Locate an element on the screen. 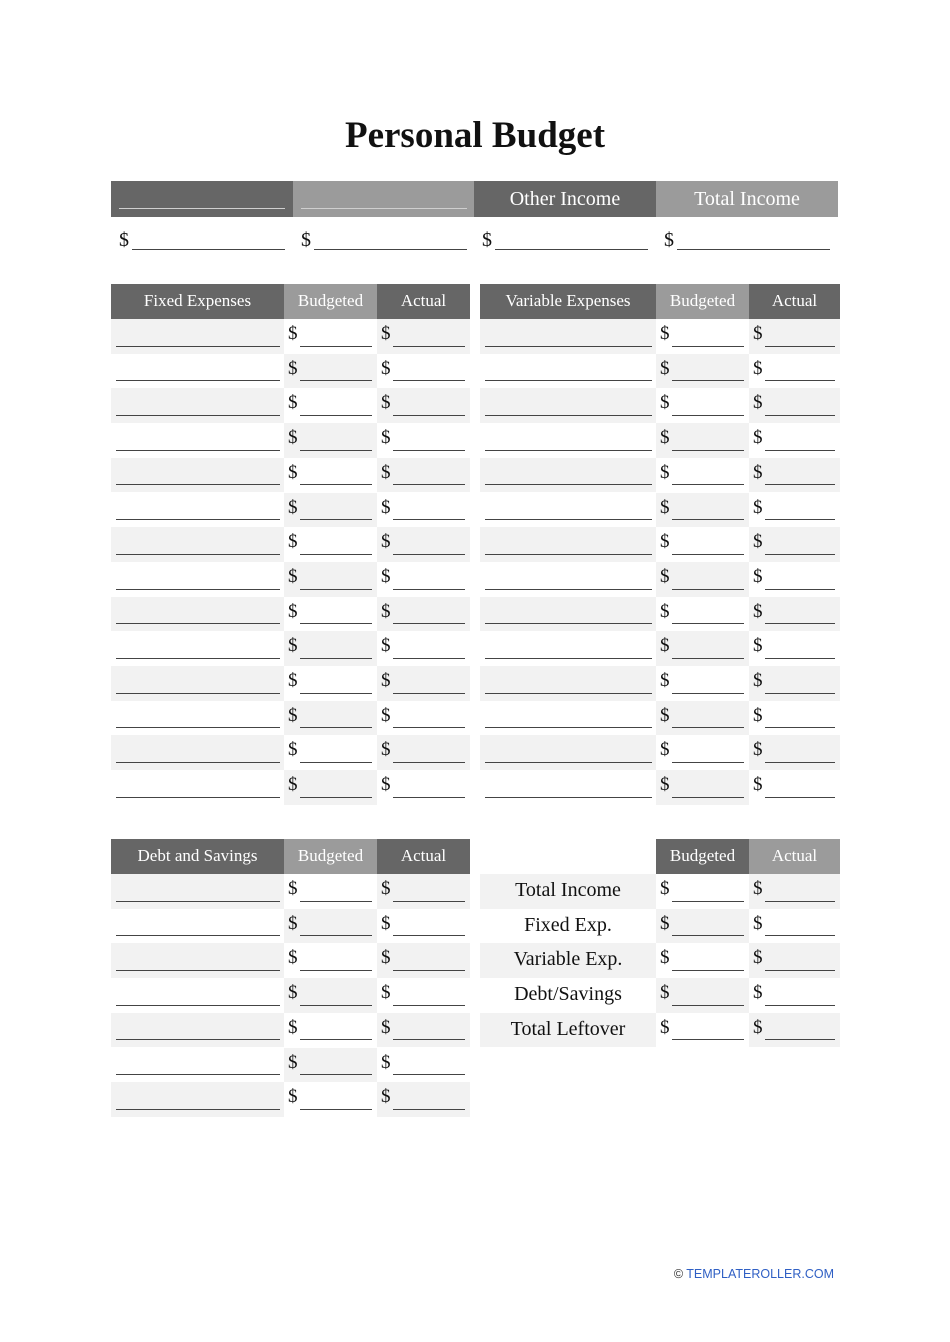 The height and width of the screenshot is (1342, 950). footer-link: TEMPLATEROLLER.COM is located at coordinates (760, 1274).